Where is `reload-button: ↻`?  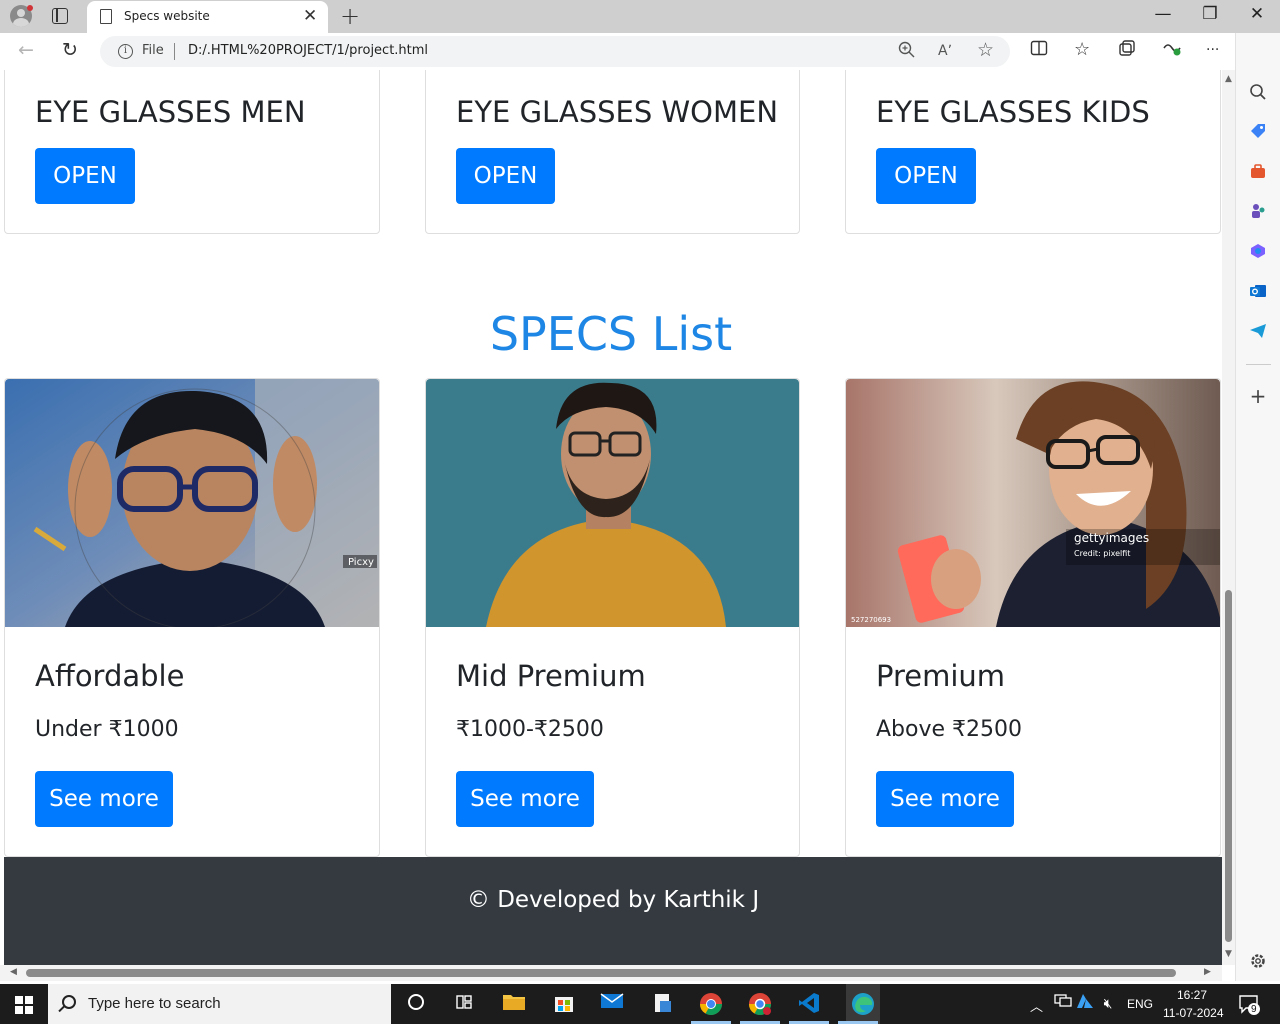
reload-button: ↻ is located at coordinates (70, 50).